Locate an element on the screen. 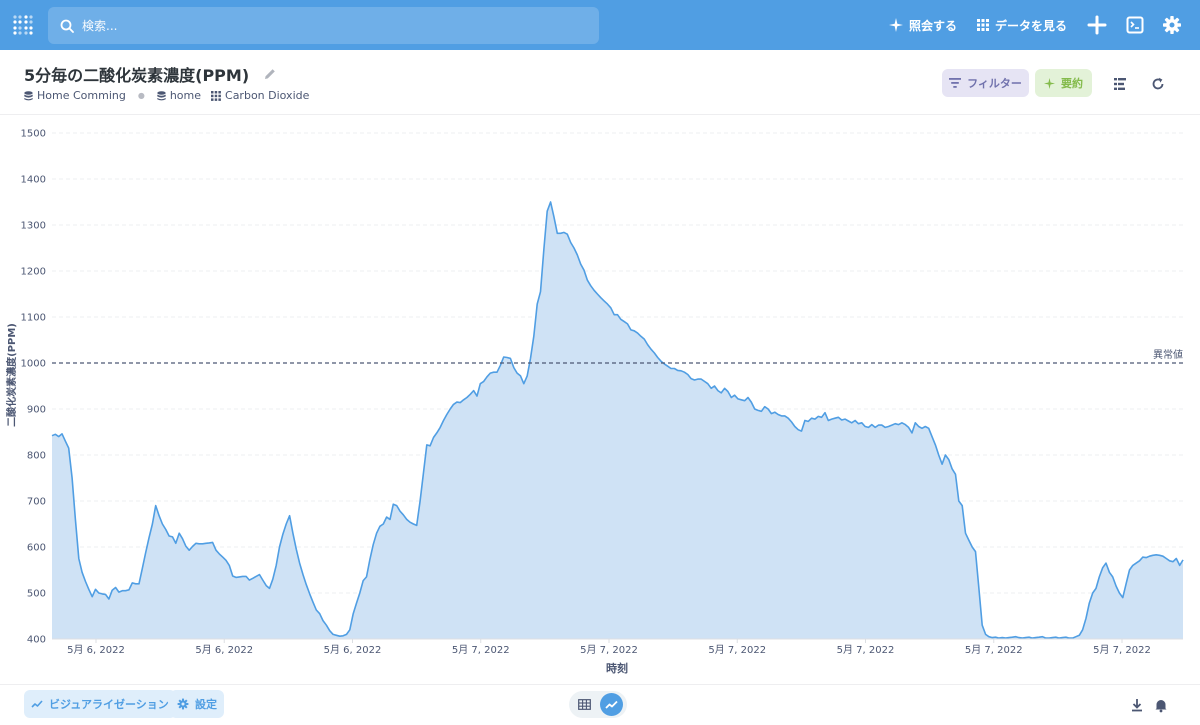  download-icon is located at coordinates (1137, 705).